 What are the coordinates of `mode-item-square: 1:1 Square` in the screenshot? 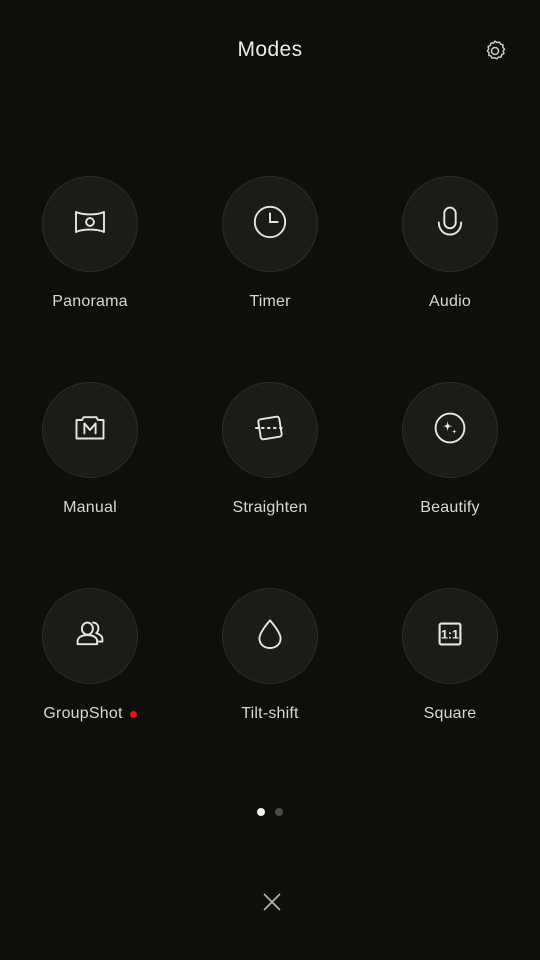 It's located at (450, 691).